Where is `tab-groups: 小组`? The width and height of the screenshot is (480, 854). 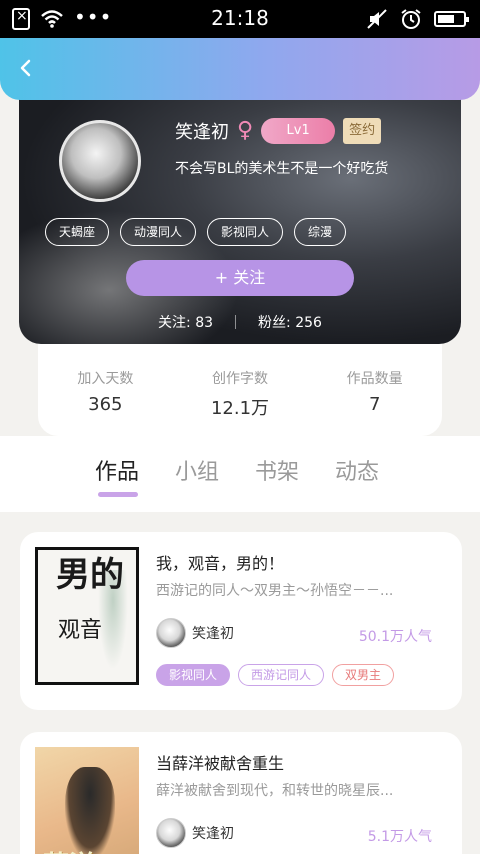 tab-groups: 小组 is located at coordinates (197, 470).